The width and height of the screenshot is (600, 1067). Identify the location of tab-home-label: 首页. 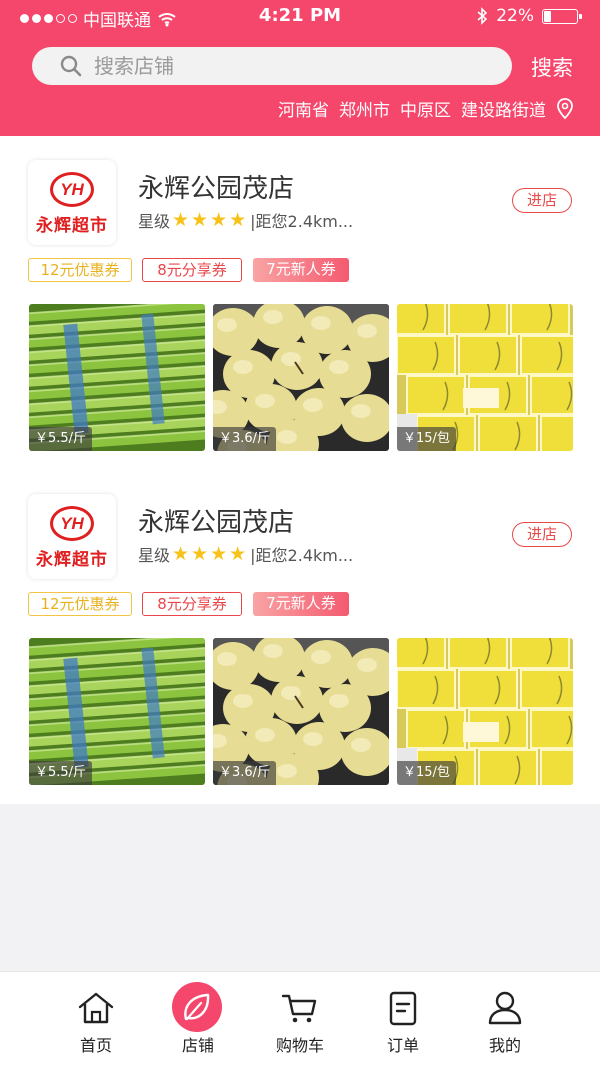
(95, 1045).